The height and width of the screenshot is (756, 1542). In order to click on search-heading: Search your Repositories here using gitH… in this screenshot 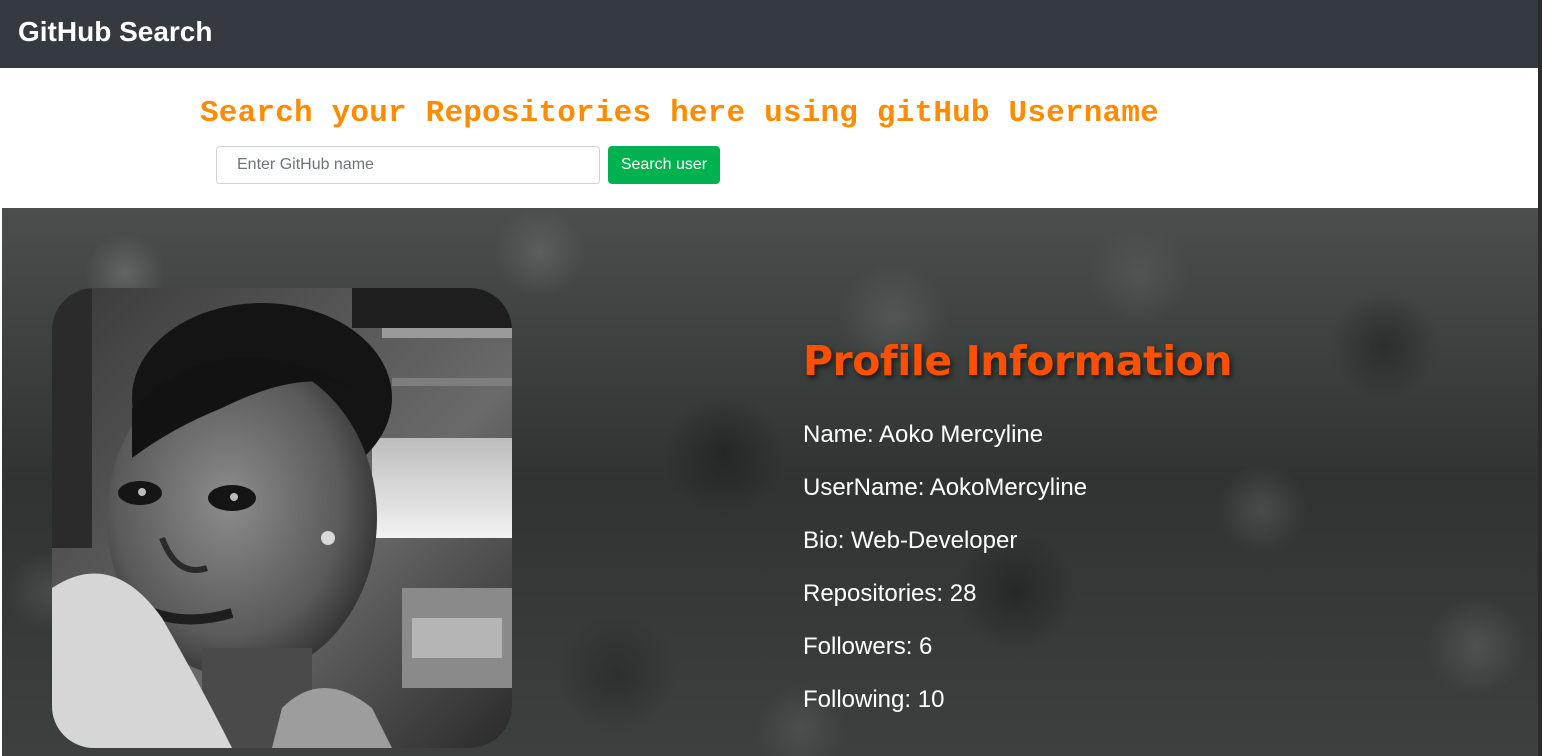, I will do `click(679, 113)`.